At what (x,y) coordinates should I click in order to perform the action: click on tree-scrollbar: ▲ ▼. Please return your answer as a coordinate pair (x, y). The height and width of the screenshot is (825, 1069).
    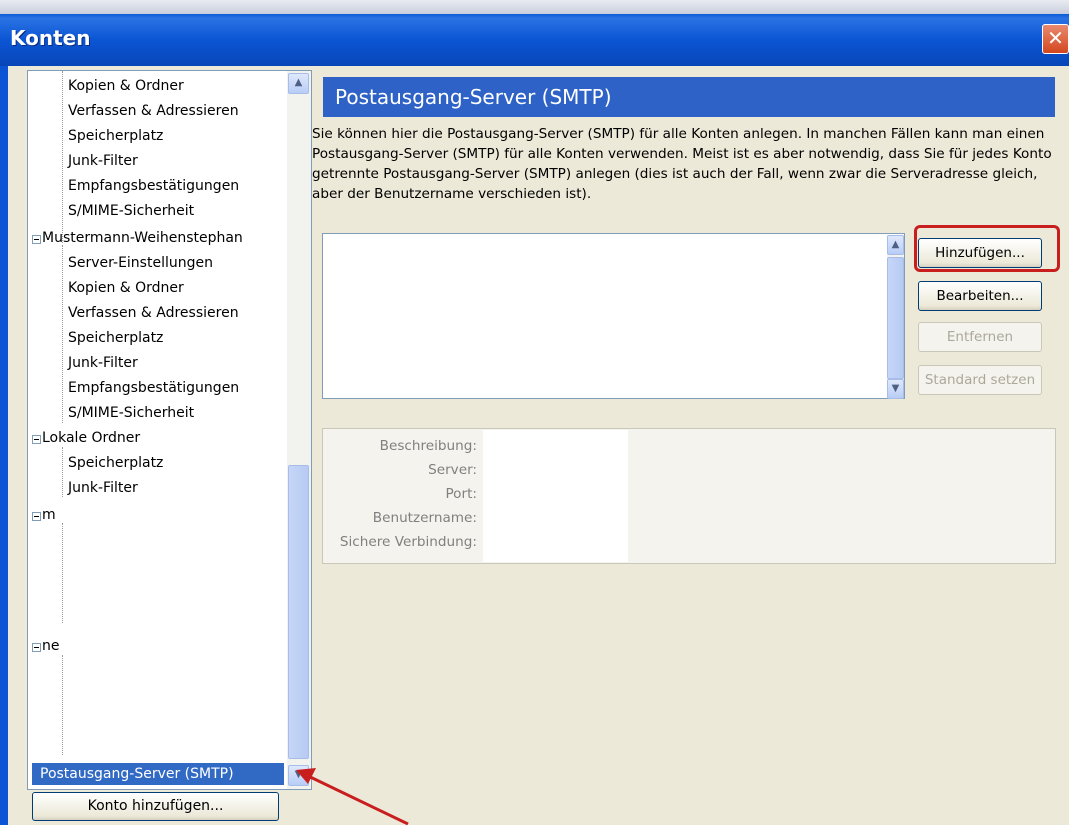
    Looking at the image, I should click on (299, 430).